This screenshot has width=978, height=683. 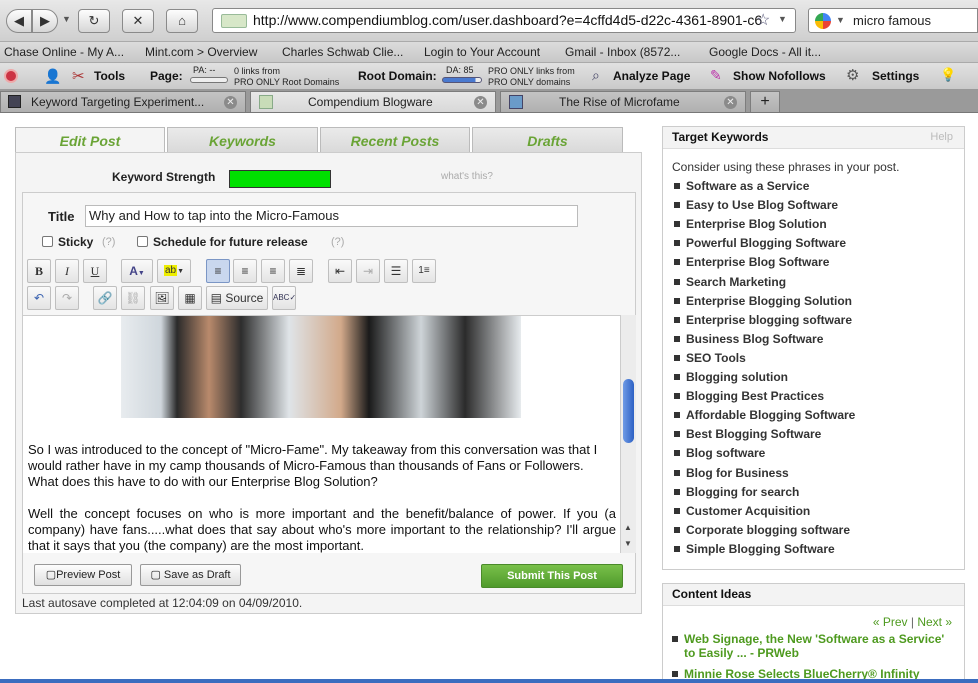 I want to click on image-button: 🖼, so click(x=162, y=298).